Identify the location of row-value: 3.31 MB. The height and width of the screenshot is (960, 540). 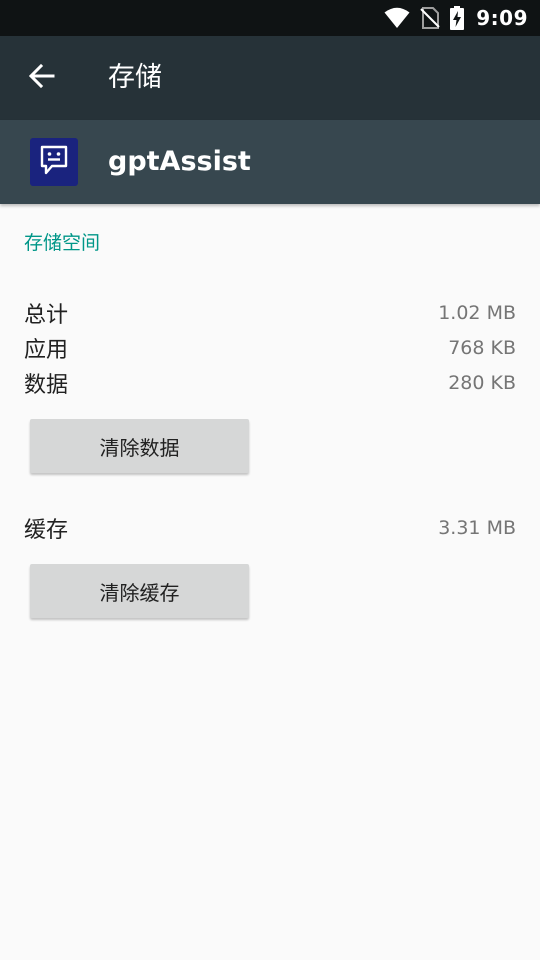
(477, 528).